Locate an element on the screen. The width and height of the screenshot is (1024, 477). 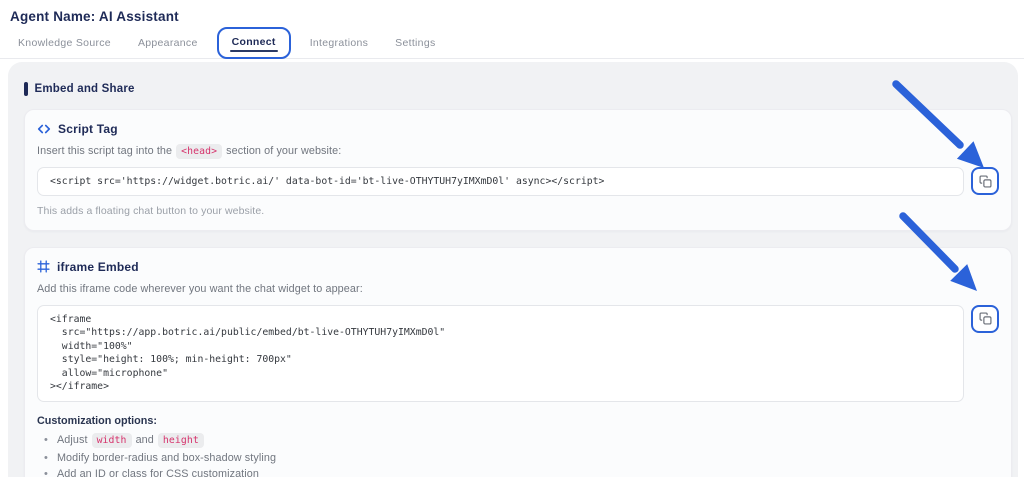
frame-icon is located at coordinates (43, 266).